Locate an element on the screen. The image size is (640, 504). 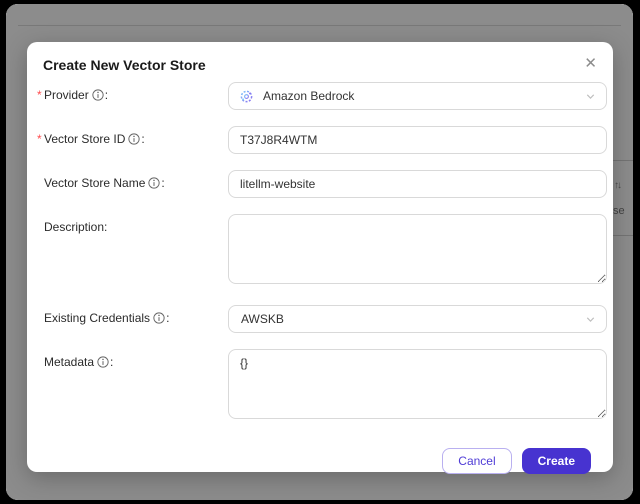
label-text: Vector Store ID is located at coordinates (85, 139).